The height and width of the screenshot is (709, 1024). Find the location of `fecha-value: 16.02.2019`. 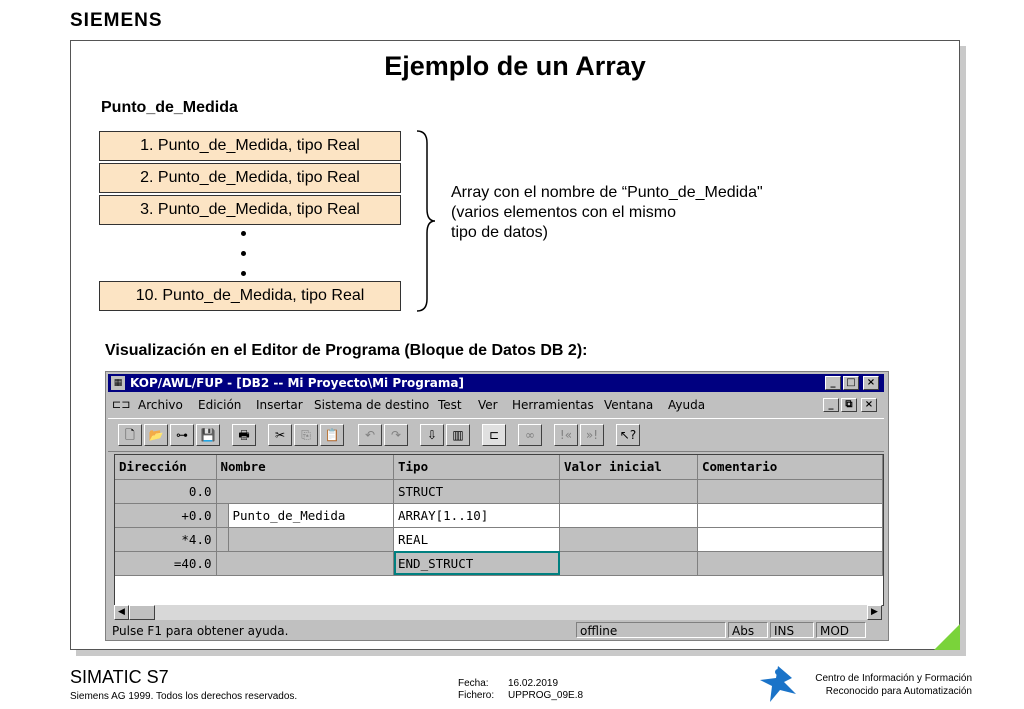

fecha-value: 16.02.2019 is located at coordinates (533, 683).